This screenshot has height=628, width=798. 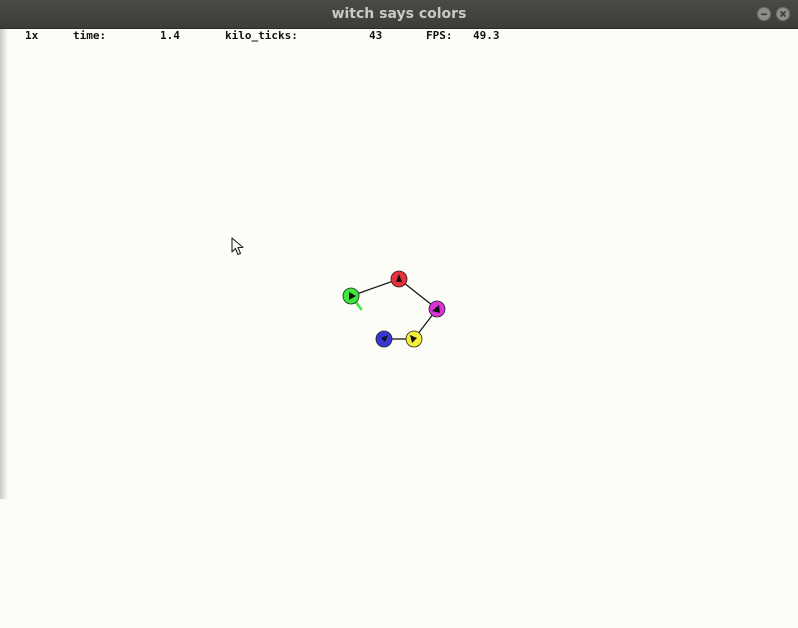 I want to click on agent-yellow, so click(x=414, y=339).